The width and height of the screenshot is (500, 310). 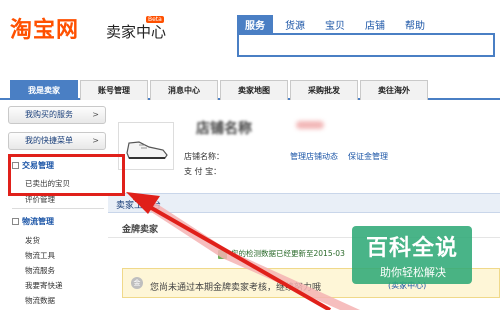 I want to click on search-tab-item: 宝贝, so click(x=335, y=24).